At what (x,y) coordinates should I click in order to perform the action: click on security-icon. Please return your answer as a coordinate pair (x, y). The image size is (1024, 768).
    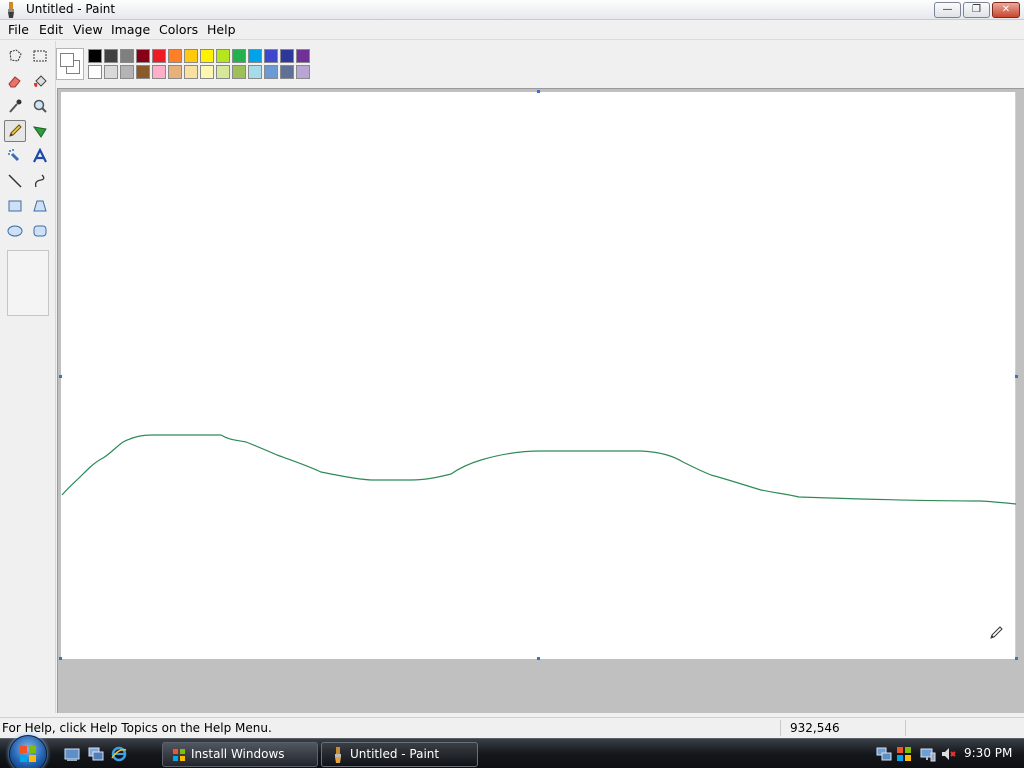
    Looking at the image, I should click on (904, 754).